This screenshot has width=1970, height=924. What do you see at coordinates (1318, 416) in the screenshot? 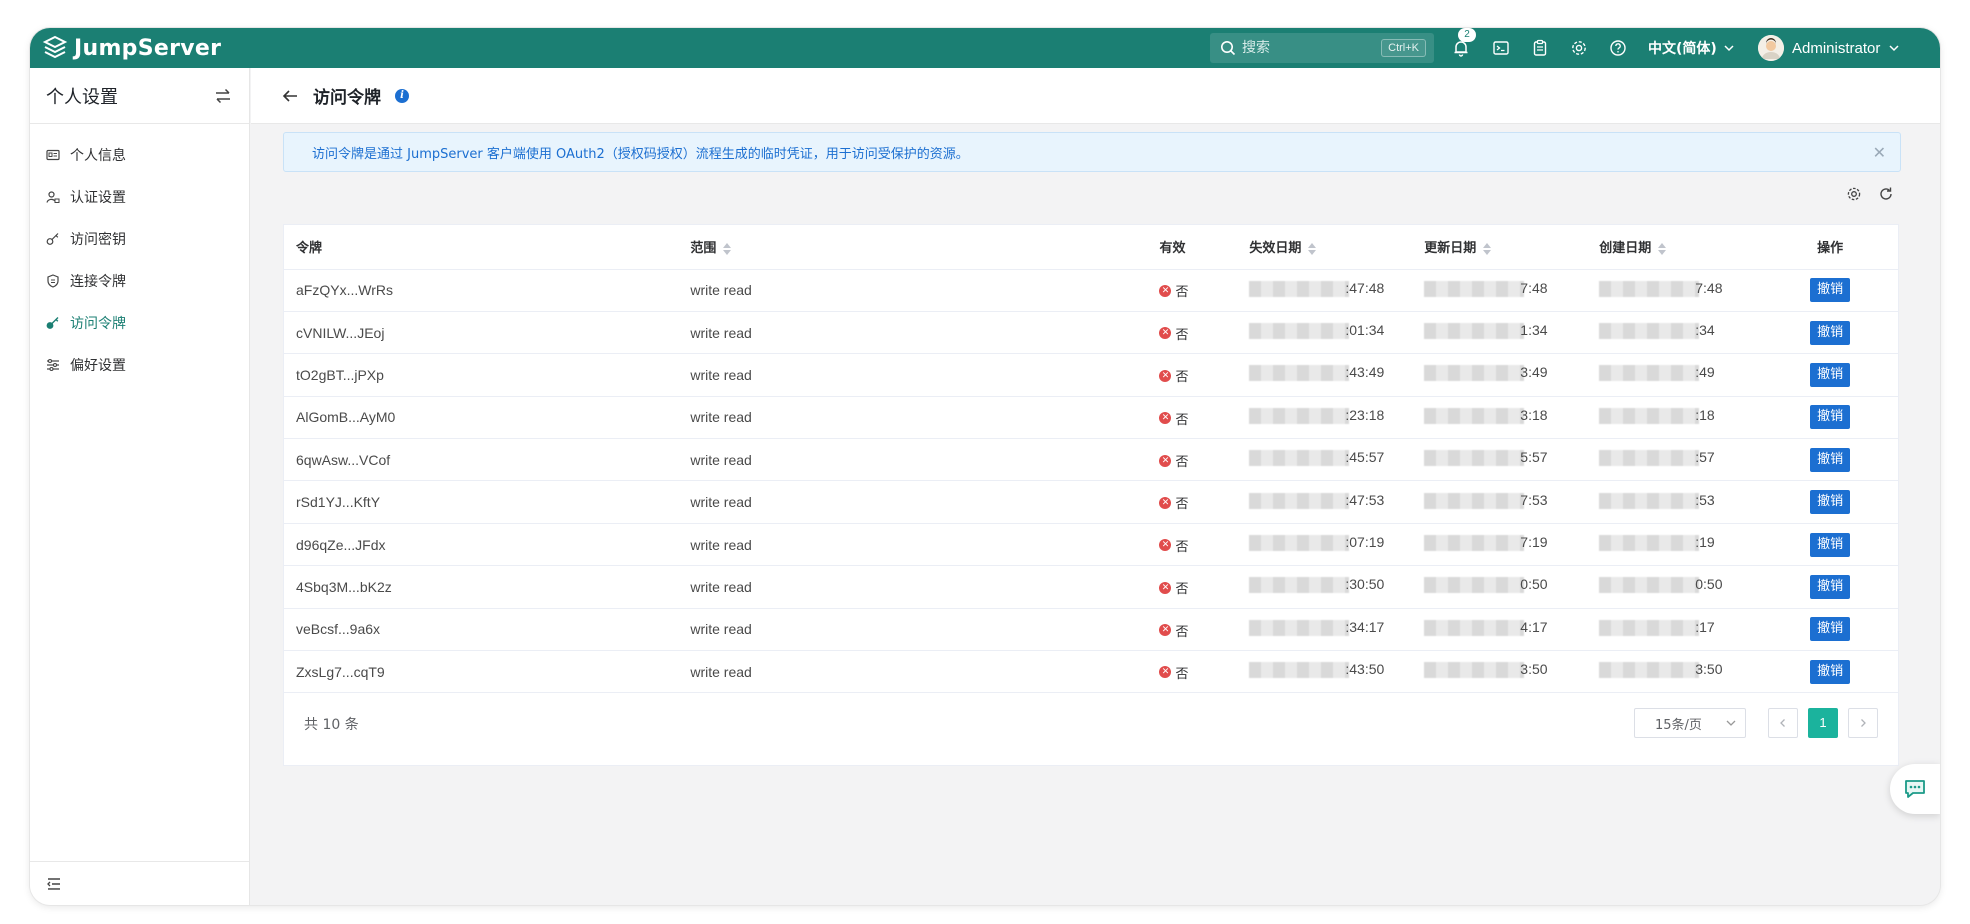
I see `blurred-date: :23:18` at bounding box center [1318, 416].